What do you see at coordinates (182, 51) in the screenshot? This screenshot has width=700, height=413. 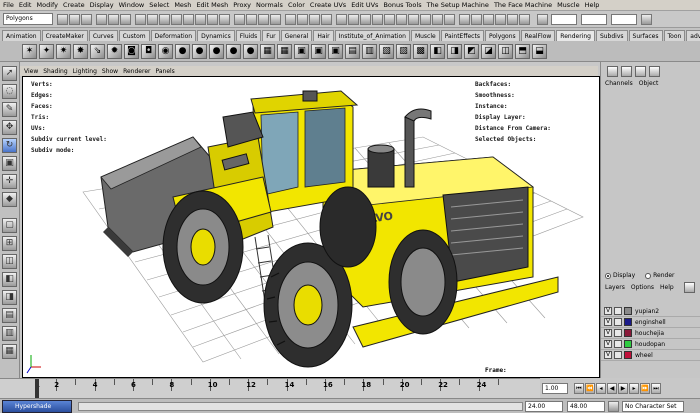 I see `material-blinn-icon: ●` at bounding box center [182, 51].